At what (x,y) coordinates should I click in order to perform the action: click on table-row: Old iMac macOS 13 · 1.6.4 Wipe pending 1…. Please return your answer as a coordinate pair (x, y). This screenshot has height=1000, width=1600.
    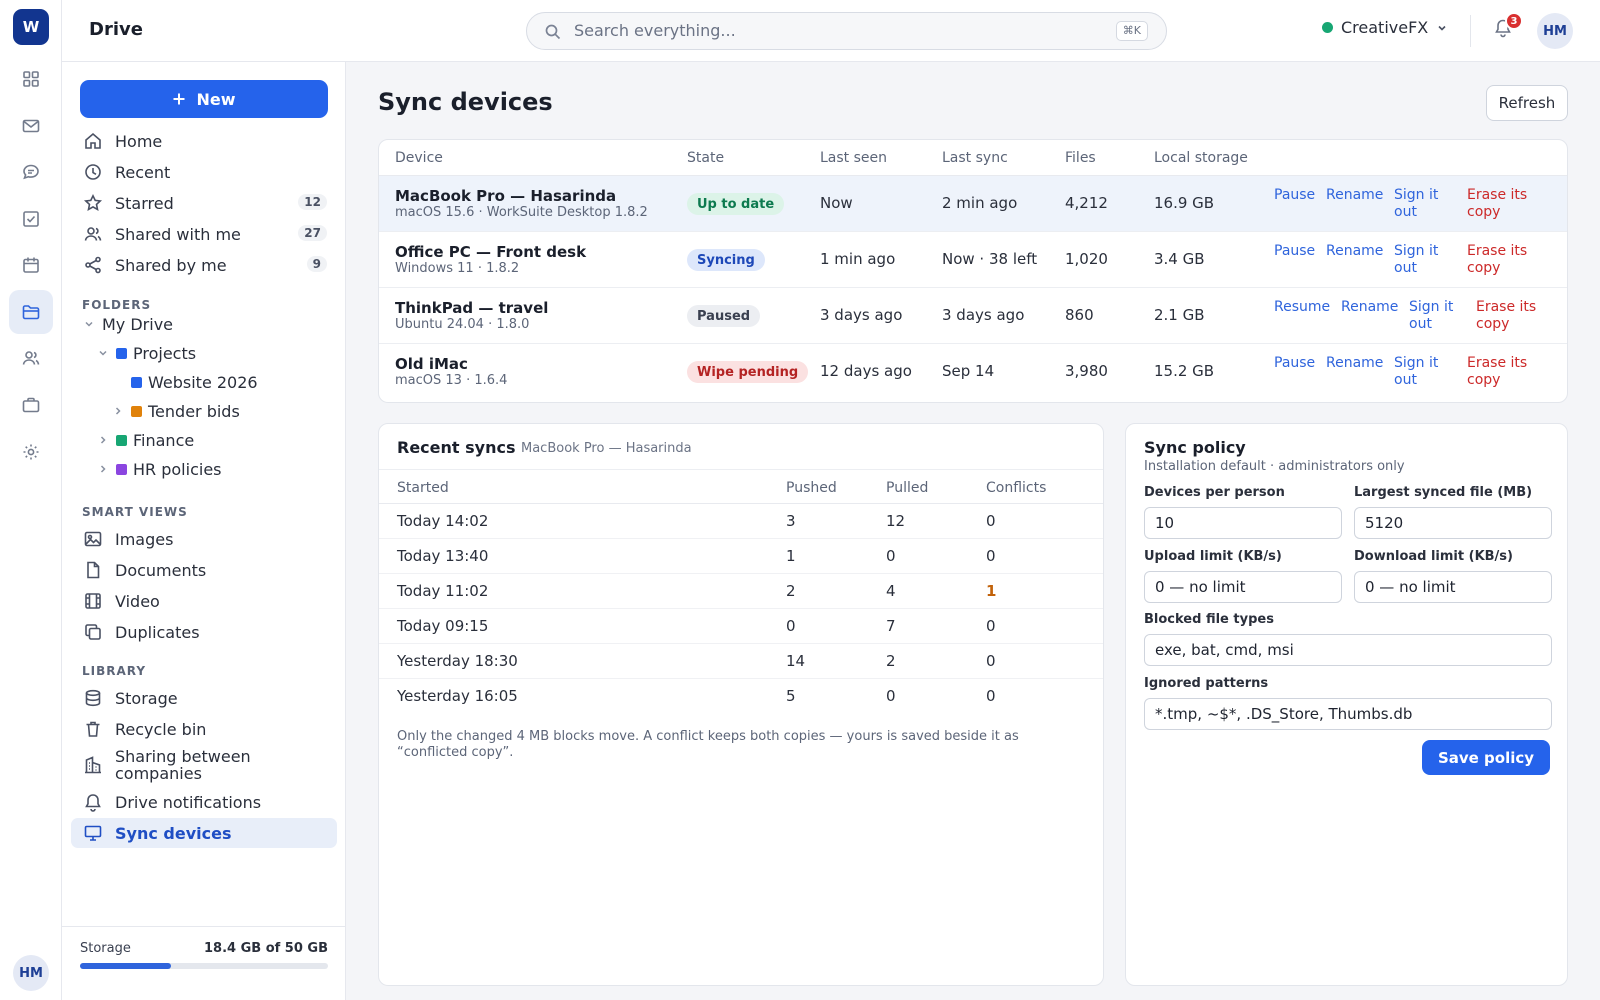
    Looking at the image, I should click on (973, 372).